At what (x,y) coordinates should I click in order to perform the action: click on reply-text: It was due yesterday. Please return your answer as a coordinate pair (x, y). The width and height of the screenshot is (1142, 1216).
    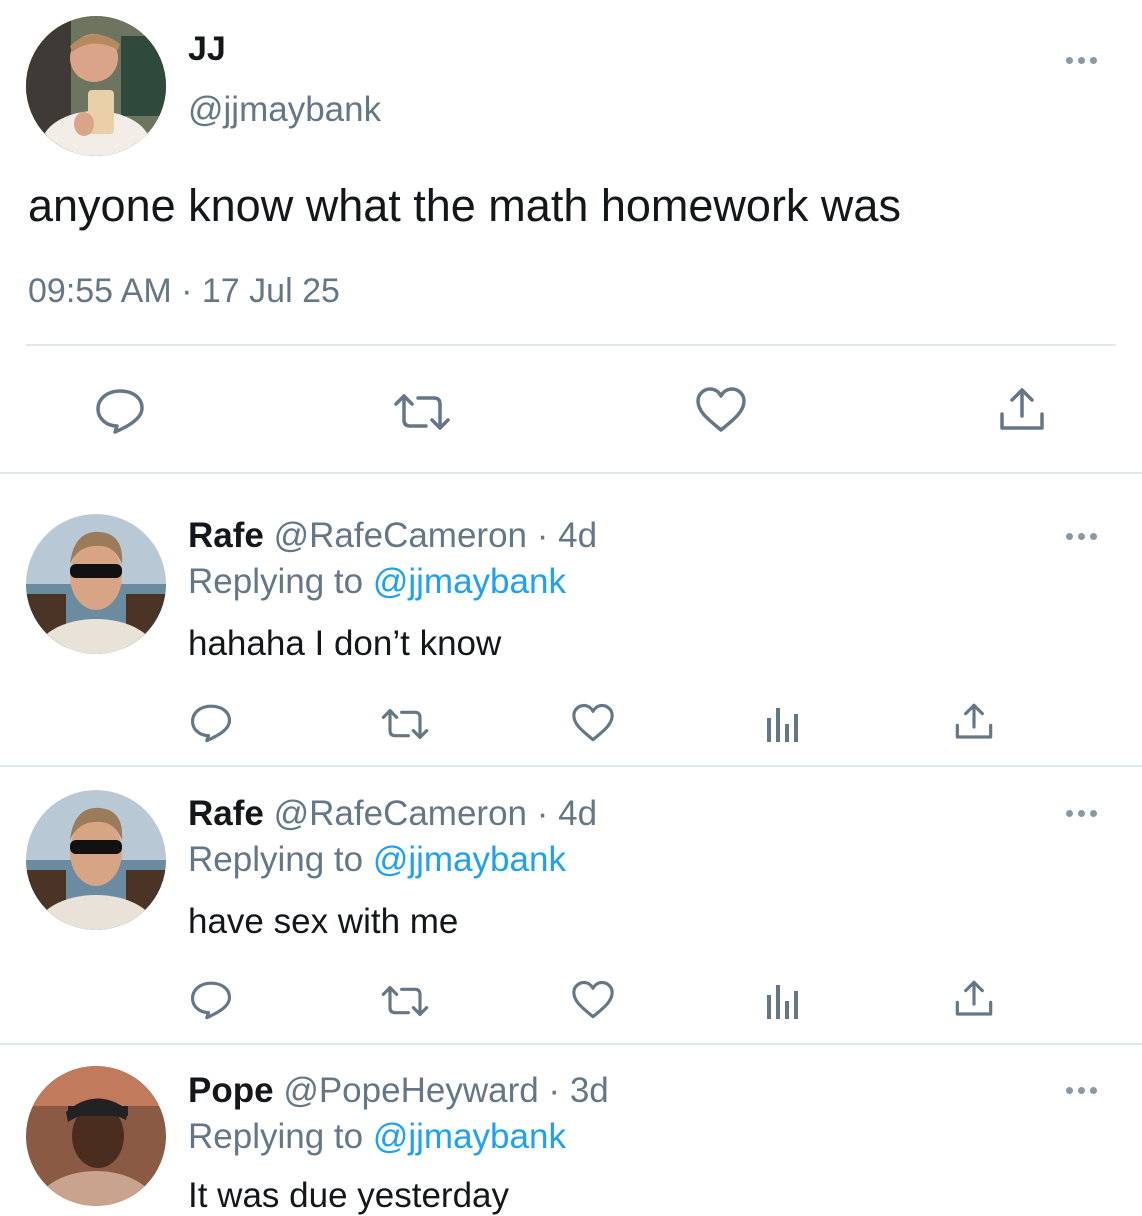
    Looking at the image, I should click on (348, 1195).